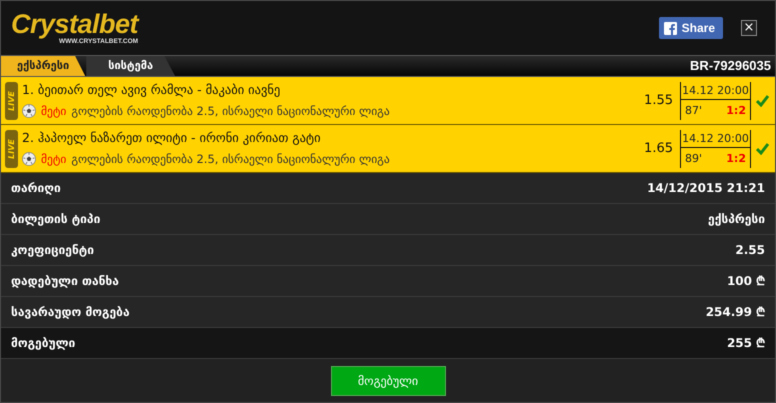 The height and width of the screenshot is (403, 776). Describe the element at coordinates (172, 138) in the screenshot. I see `match-title: 2. ჰაპოელ ნაზარეთ ილიტი - ირონი კირიათ გატი` at that location.